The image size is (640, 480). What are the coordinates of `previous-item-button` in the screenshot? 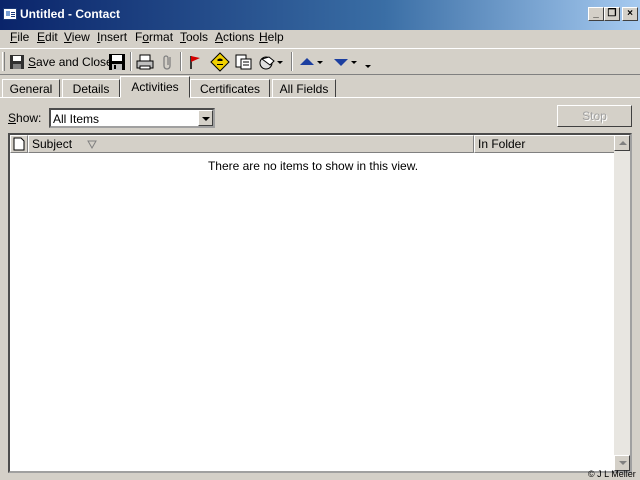 It's located at (311, 62).